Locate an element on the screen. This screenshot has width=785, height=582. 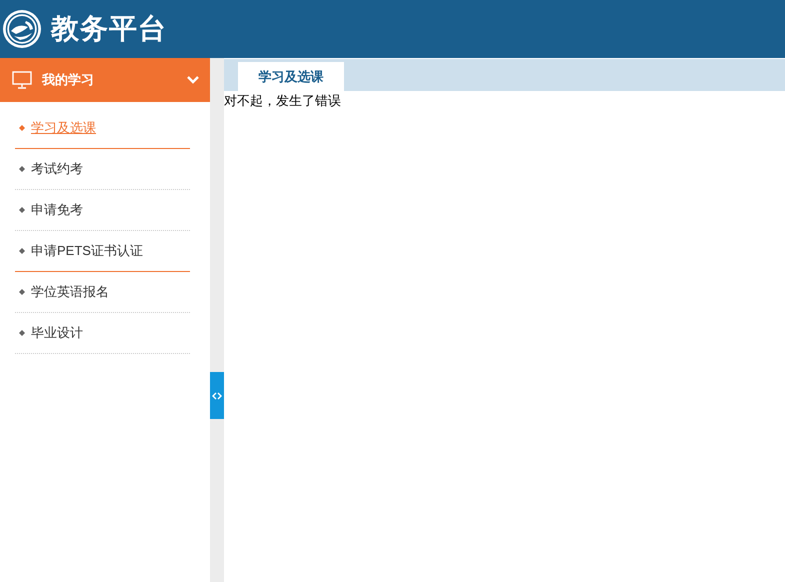
tab: 学习及选课 is located at coordinates (291, 76).